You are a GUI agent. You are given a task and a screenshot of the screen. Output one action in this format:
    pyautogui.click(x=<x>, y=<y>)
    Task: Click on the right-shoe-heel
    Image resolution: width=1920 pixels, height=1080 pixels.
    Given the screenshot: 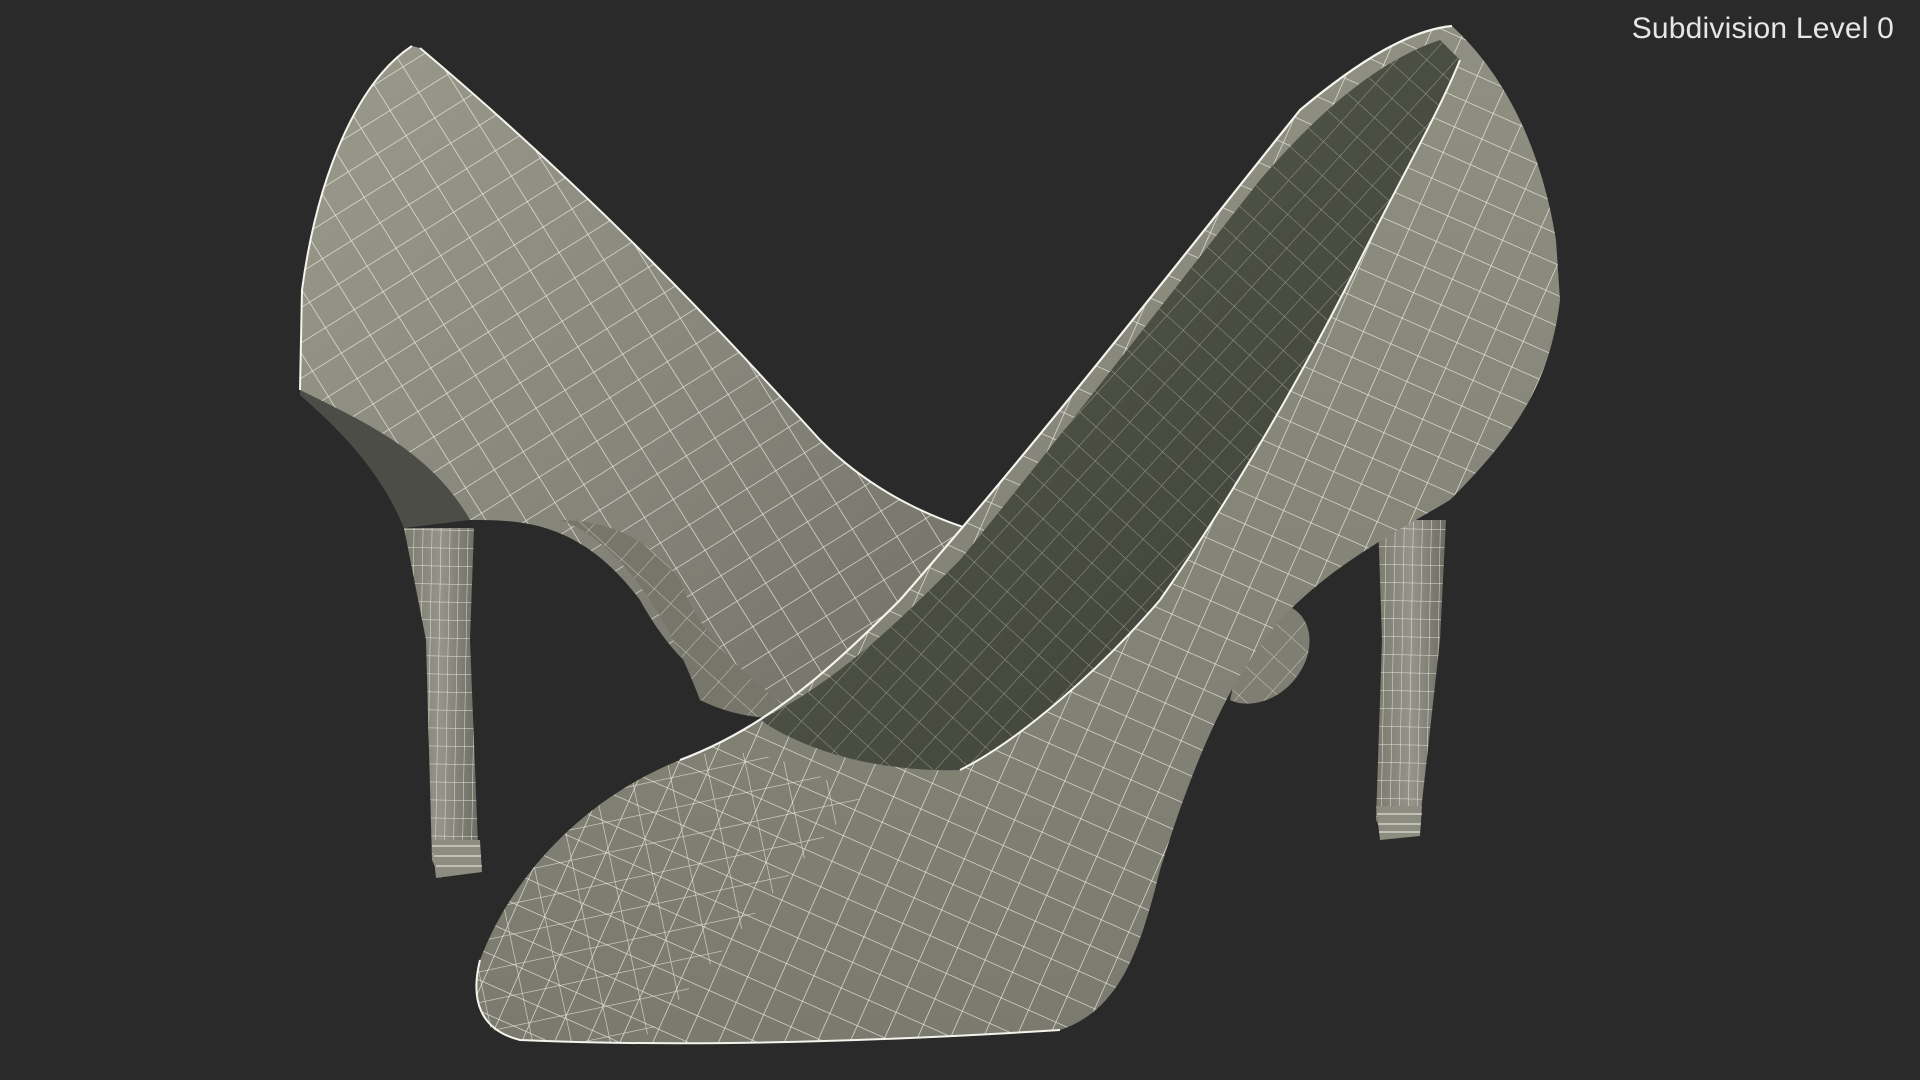 What is the action you would take?
    pyautogui.click(x=1411, y=680)
    